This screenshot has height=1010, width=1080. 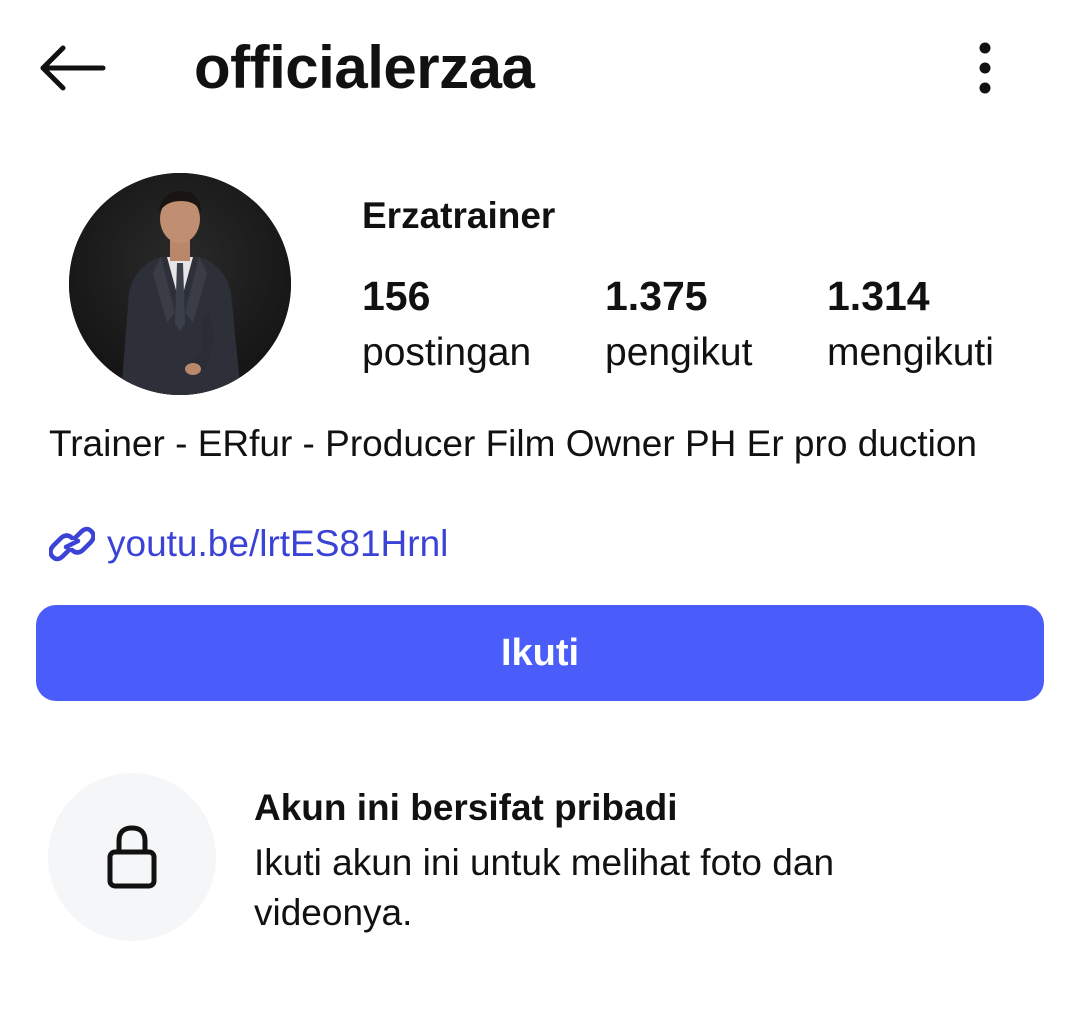 I want to click on stat-posts: 156 postingan, so click(x=446, y=325).